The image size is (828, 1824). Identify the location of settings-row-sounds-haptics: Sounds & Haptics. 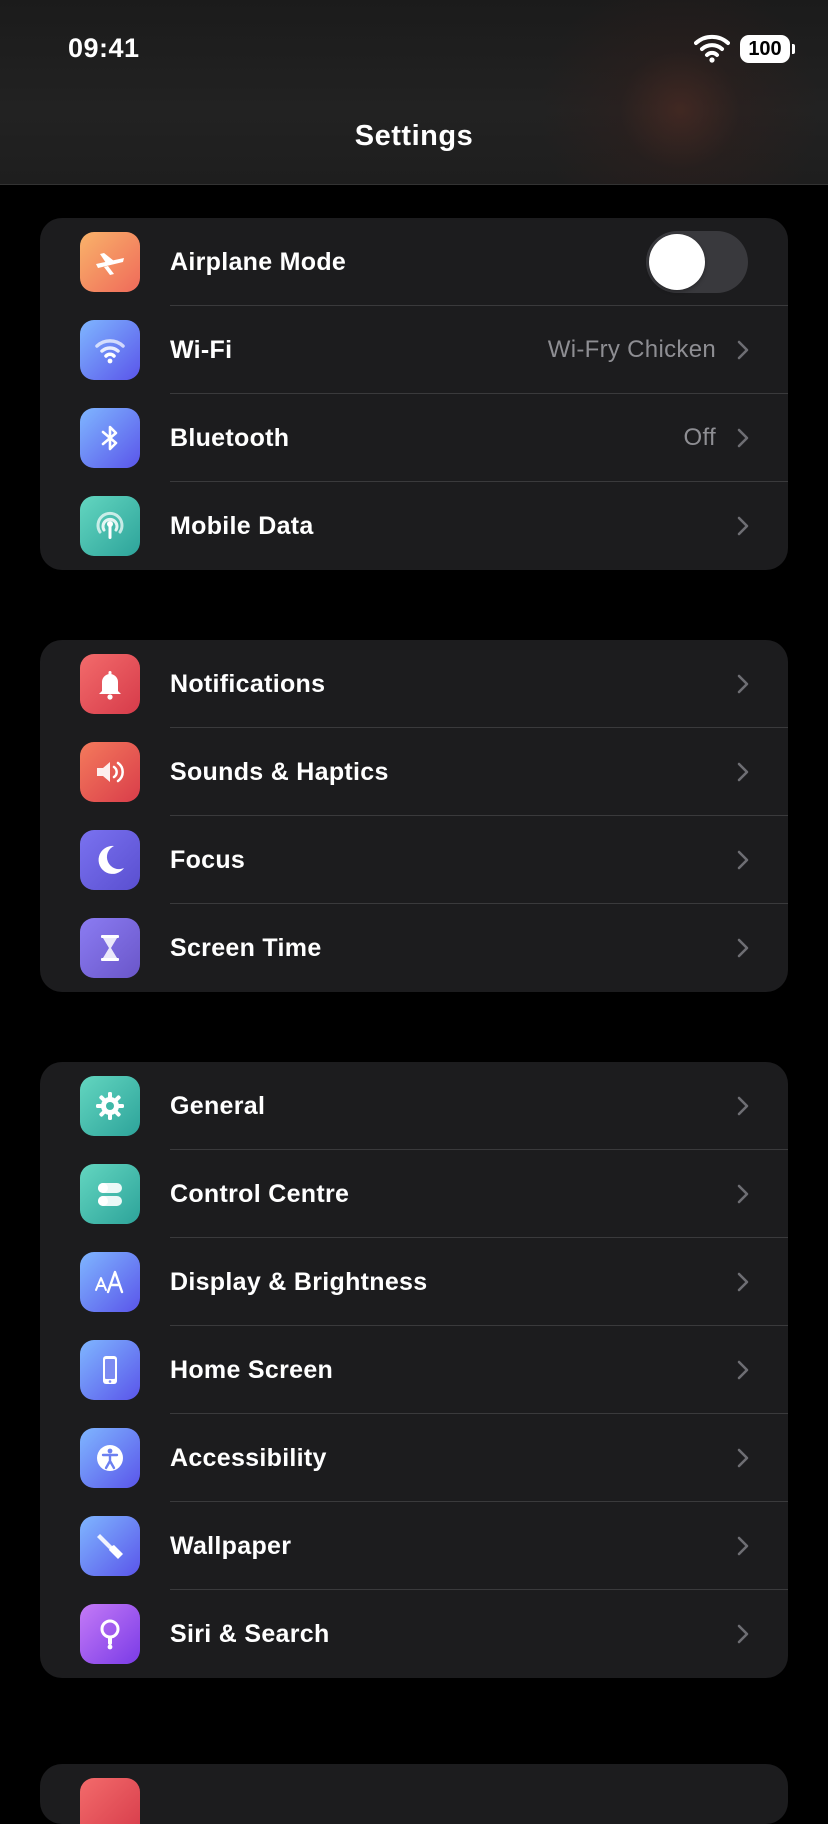
(414, 772).